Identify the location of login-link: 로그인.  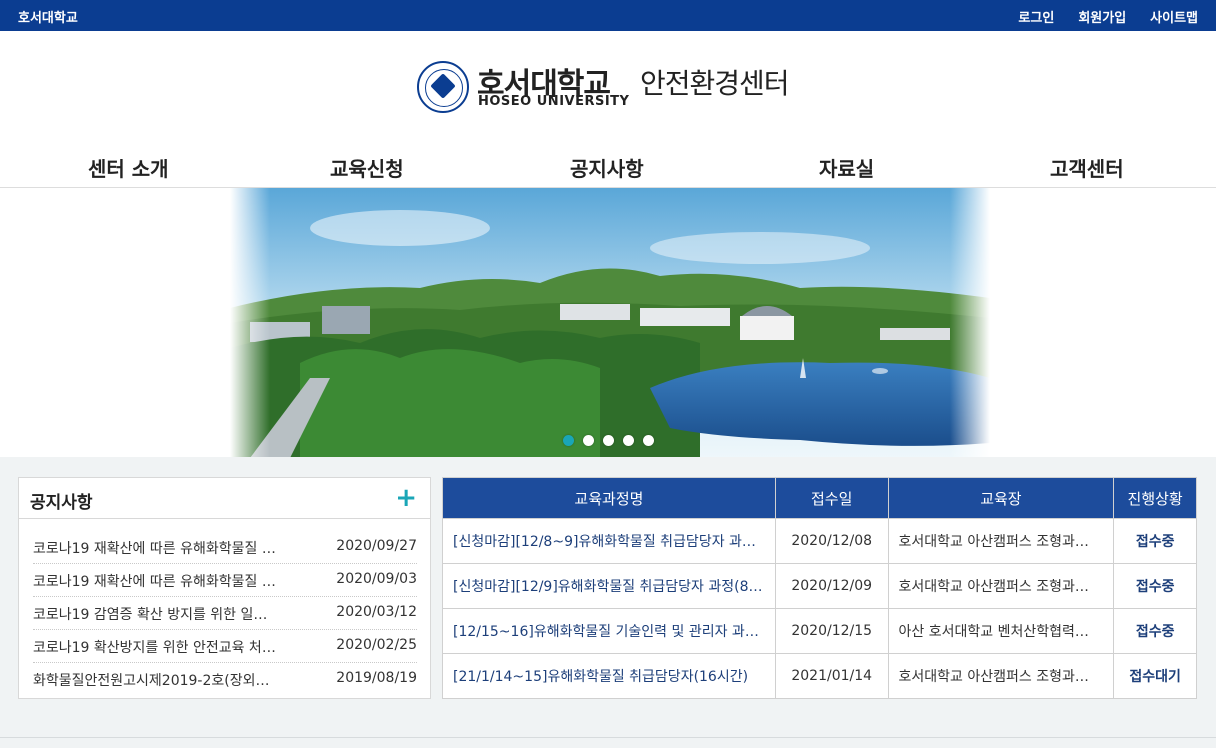
(1036, 16).